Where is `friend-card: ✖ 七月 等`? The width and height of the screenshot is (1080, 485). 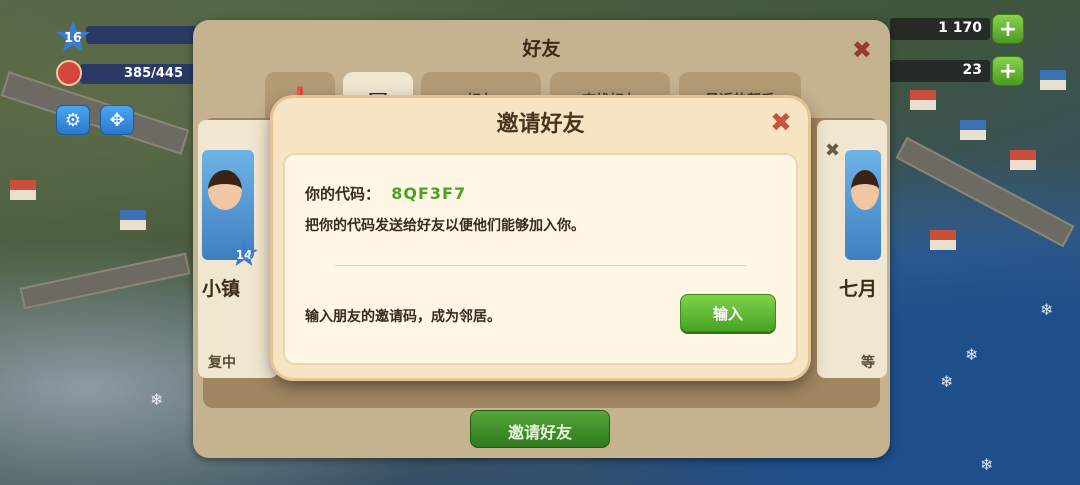 friend-card: ✖ 七月 等 is located at coordinates (852, 249).